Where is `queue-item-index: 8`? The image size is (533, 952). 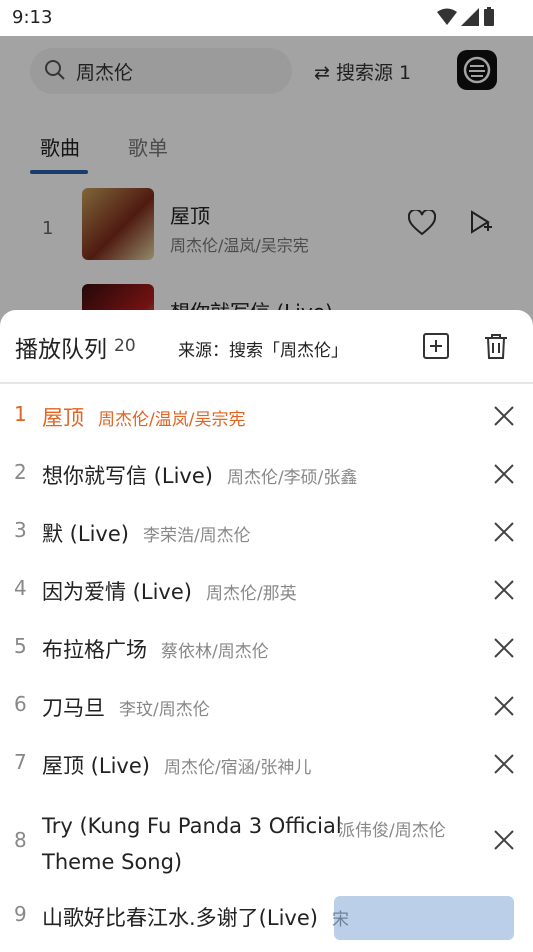 queue-item-index: 8 is located at coordinates (20, 840).